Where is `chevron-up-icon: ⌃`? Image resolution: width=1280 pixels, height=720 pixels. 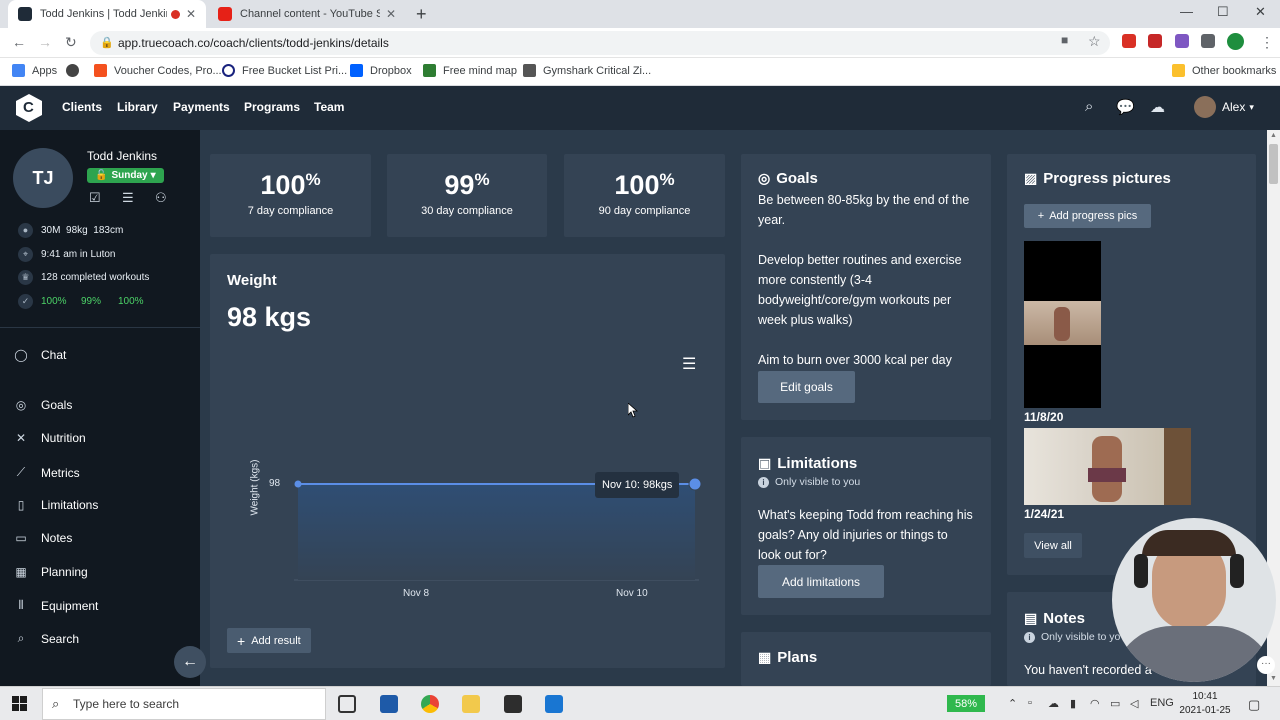 chevron-up-icon: ⌃ is located at coordinates (1012, 703).